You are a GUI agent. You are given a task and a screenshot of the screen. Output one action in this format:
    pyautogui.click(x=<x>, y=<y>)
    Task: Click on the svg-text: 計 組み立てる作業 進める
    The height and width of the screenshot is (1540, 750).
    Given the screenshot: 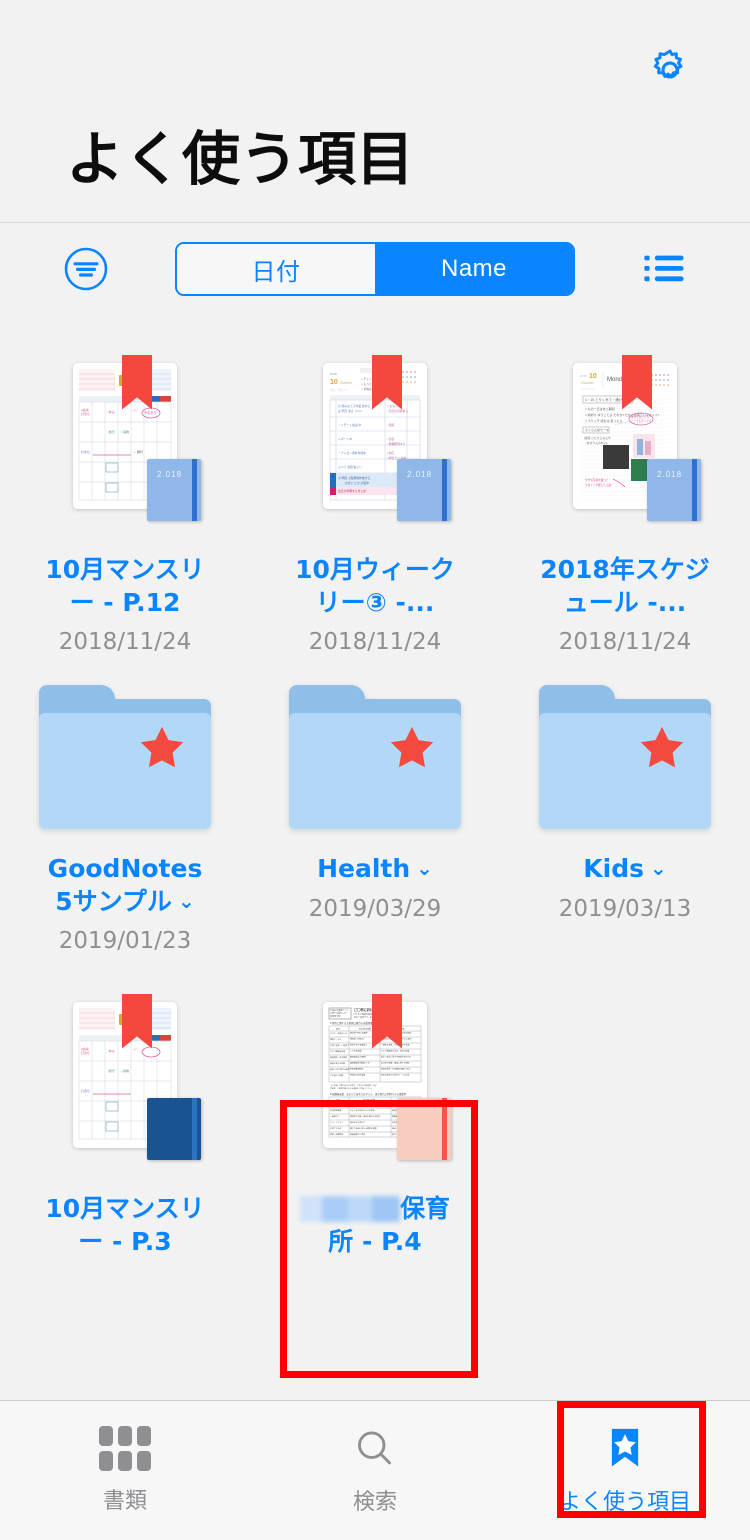 What is the action you would take?
    pyautogui.click(x=354, y=406)
    